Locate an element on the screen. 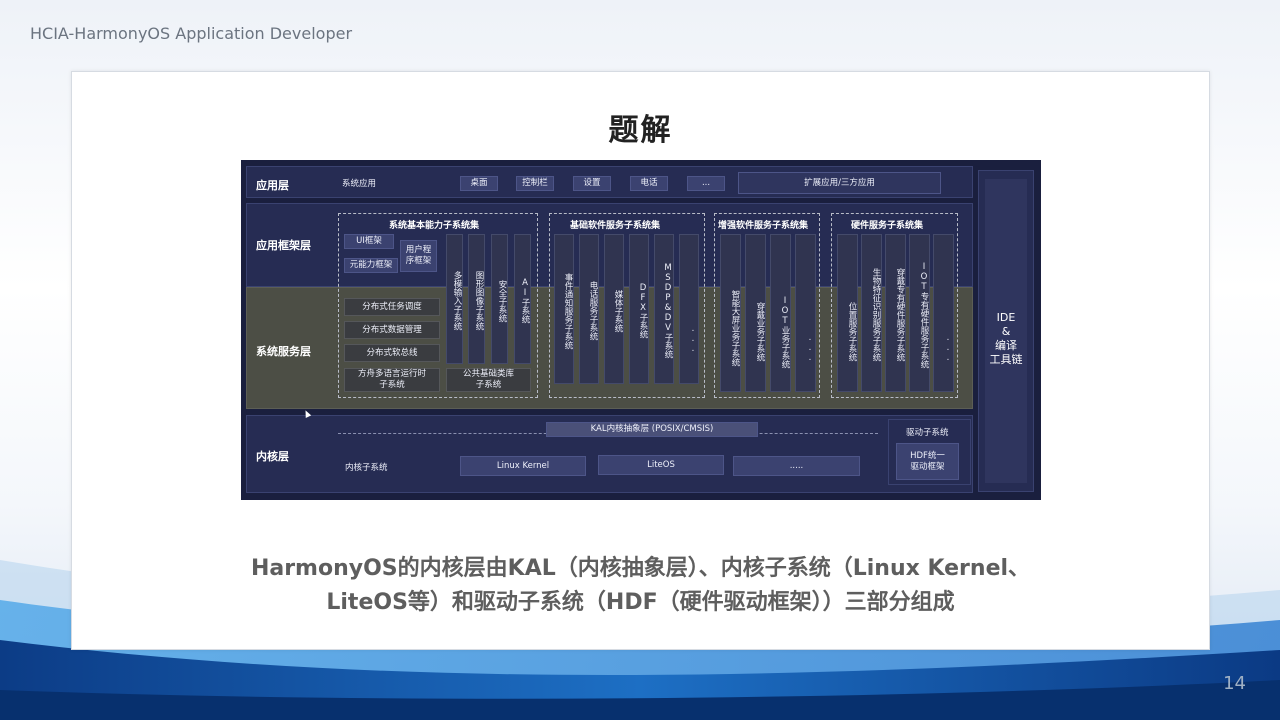  hdf-framework: HDF统一驱动框架 is located at coordinates (927, 461).